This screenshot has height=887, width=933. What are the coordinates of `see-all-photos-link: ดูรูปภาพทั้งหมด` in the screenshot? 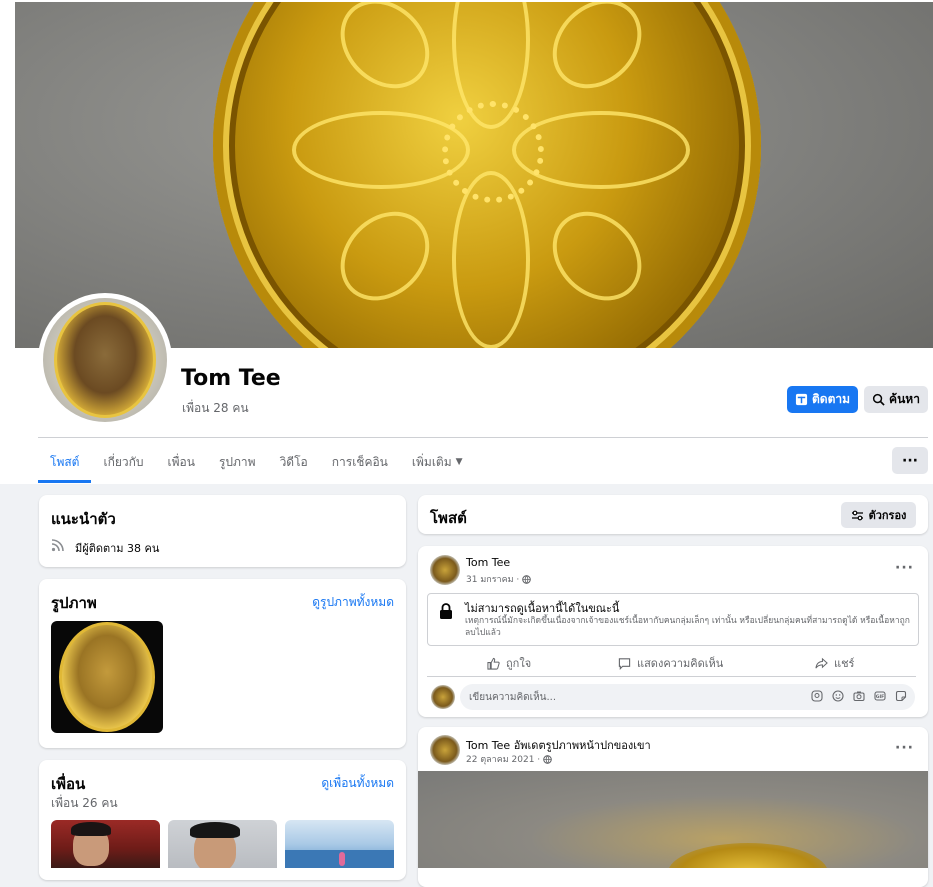 It's located at (353, 602).